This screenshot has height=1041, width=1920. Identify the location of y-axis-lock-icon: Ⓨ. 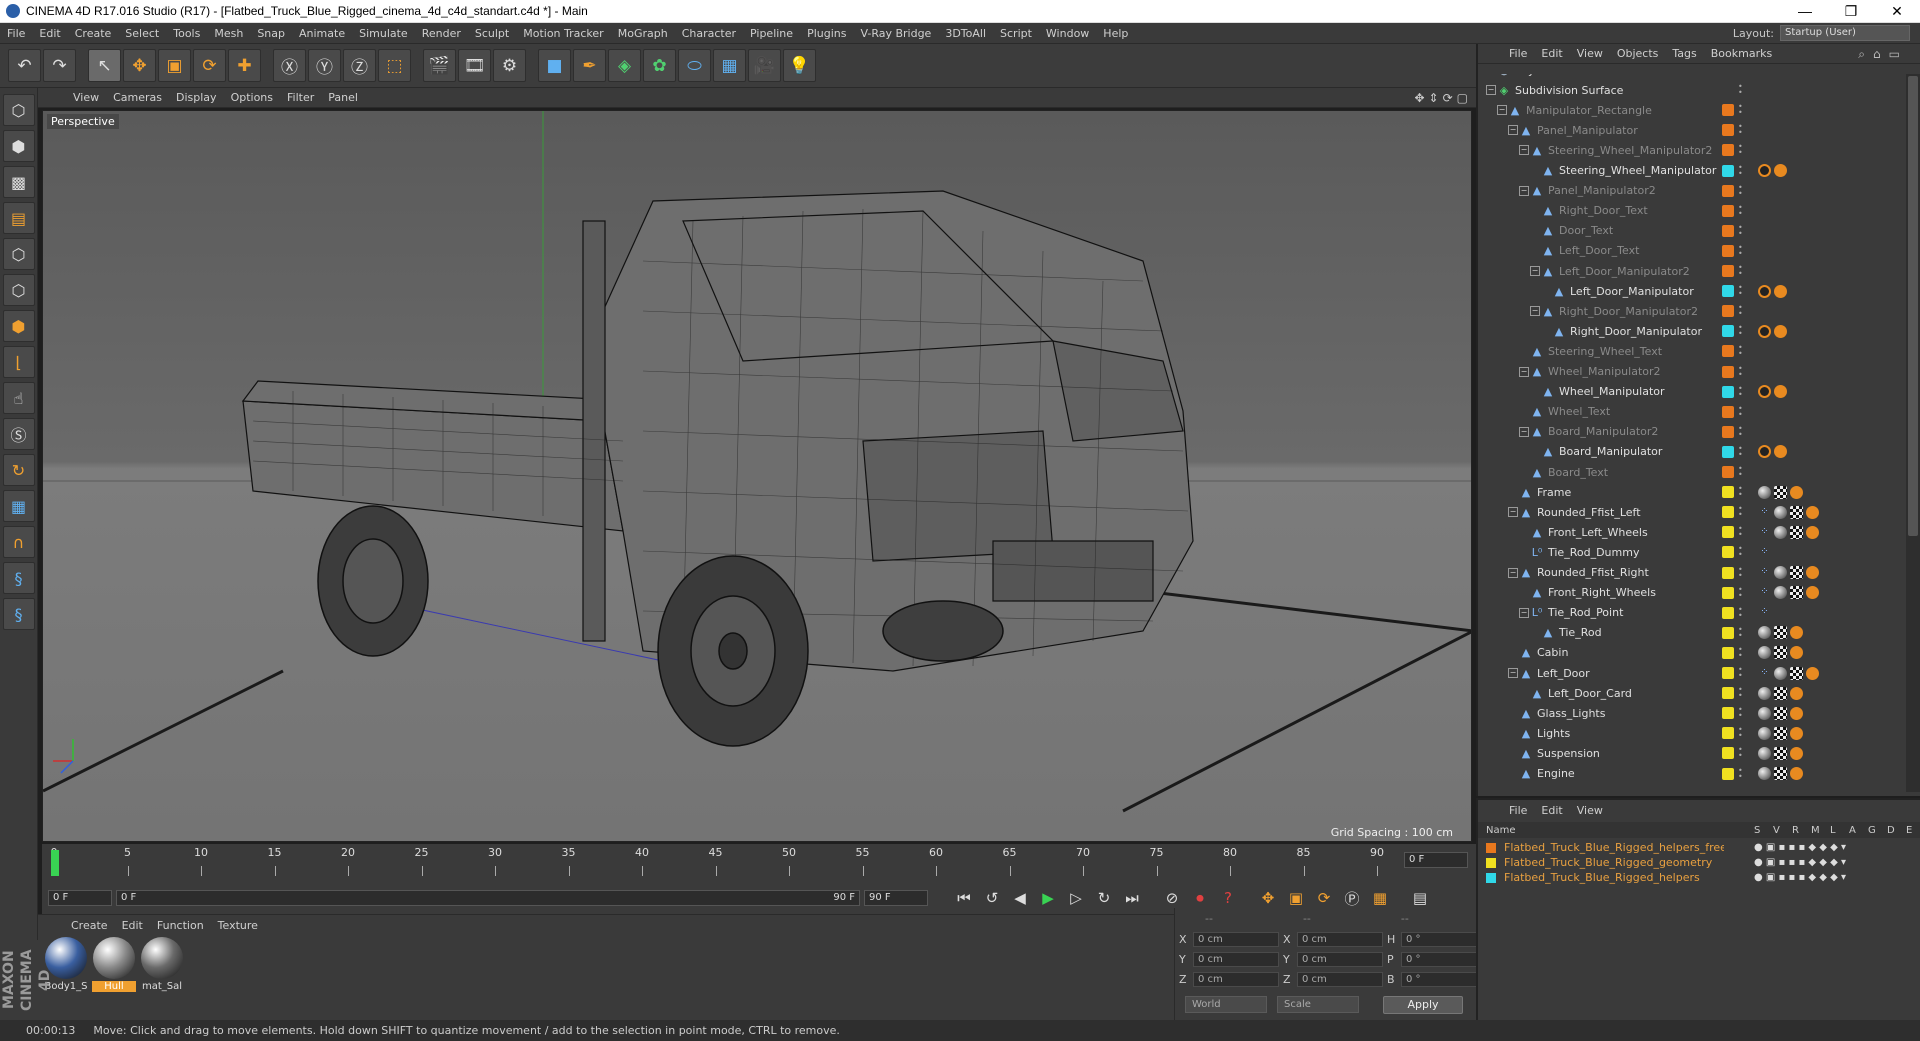
(324, 65).